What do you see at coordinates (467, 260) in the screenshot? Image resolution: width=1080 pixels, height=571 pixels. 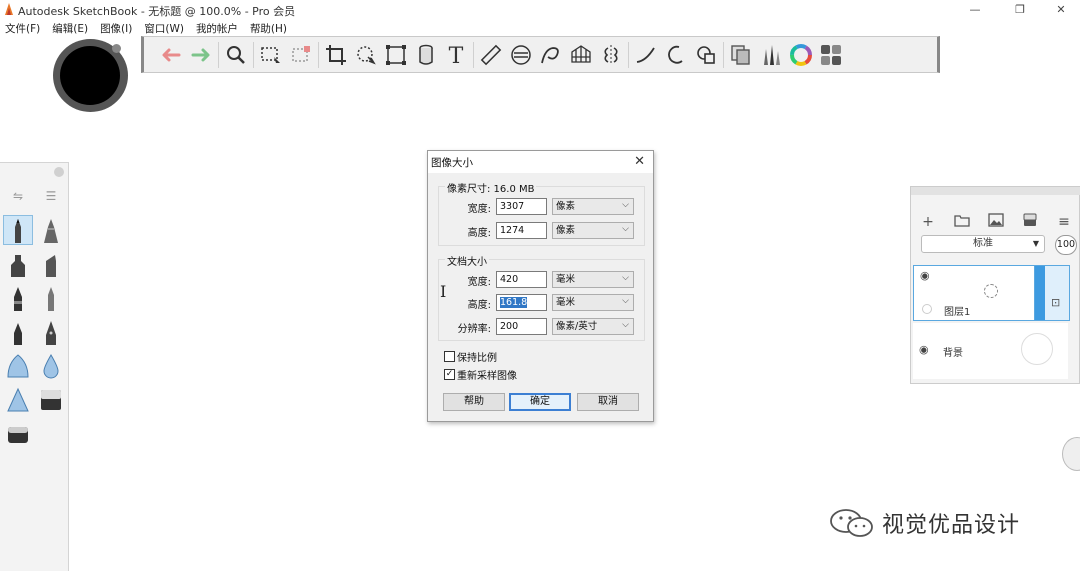 I see `document-size-title: 文档大小` at bounding box center [467, 260].